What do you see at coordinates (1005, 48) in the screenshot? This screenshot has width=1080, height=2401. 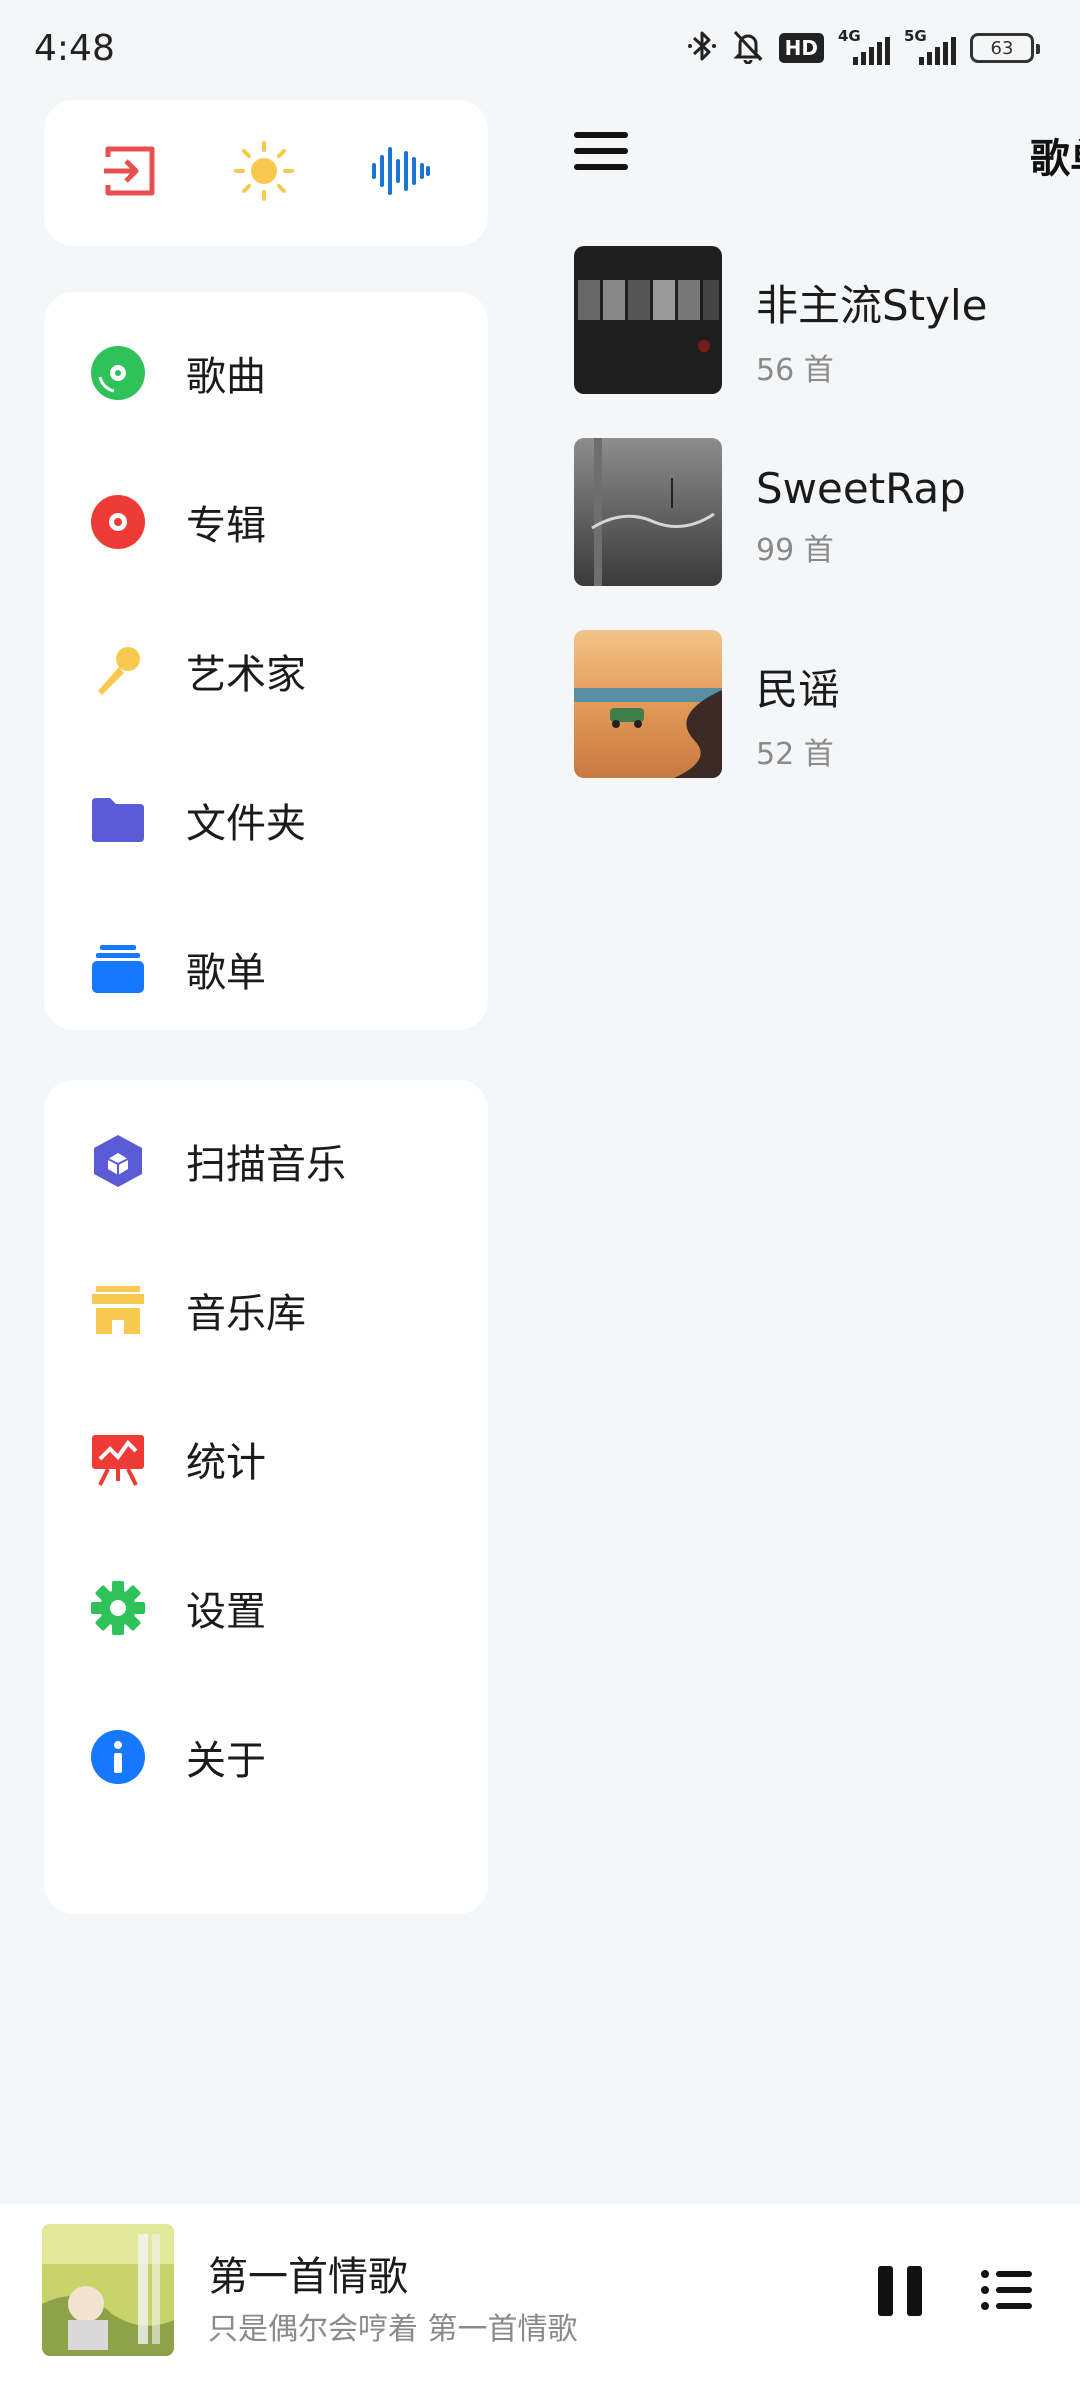 I see `battery-icon: 63` at bounding box center [1005, 48].